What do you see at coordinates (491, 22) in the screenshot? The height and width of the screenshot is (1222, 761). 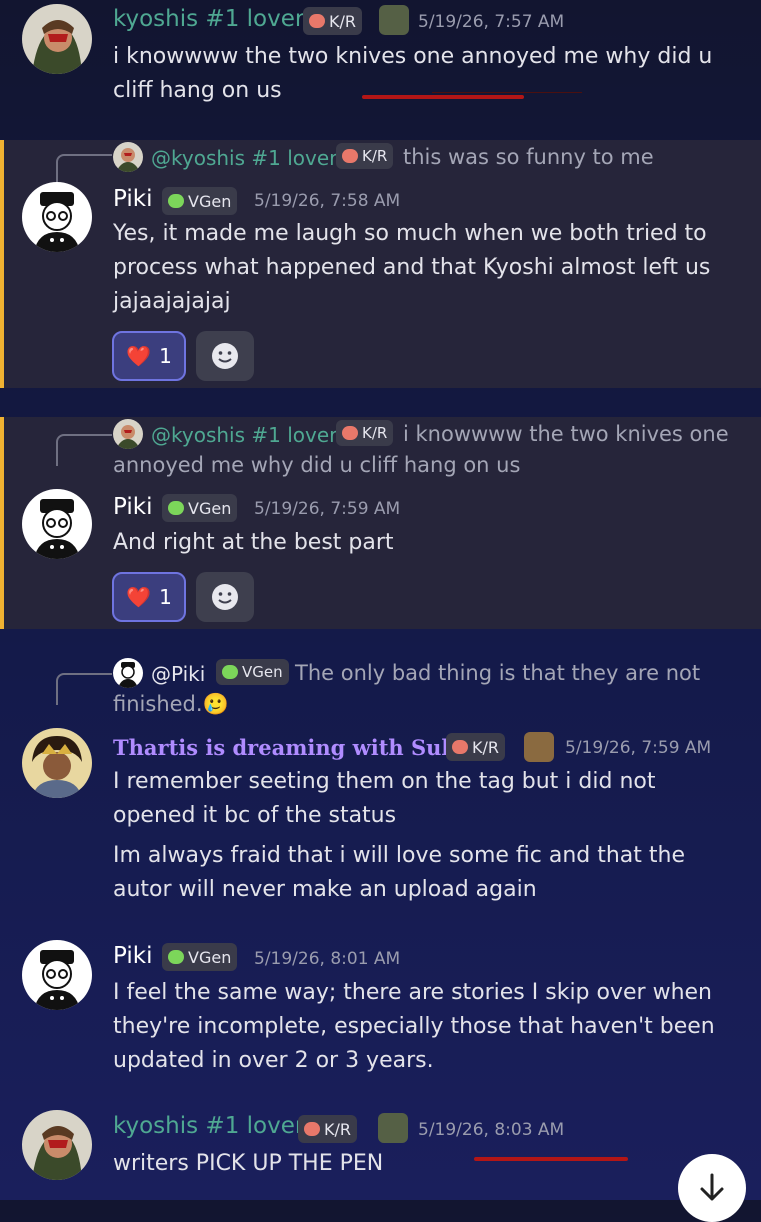 I see `timestamp: 5/19/26, 7:57 AM` at bounding box center [491, 22].